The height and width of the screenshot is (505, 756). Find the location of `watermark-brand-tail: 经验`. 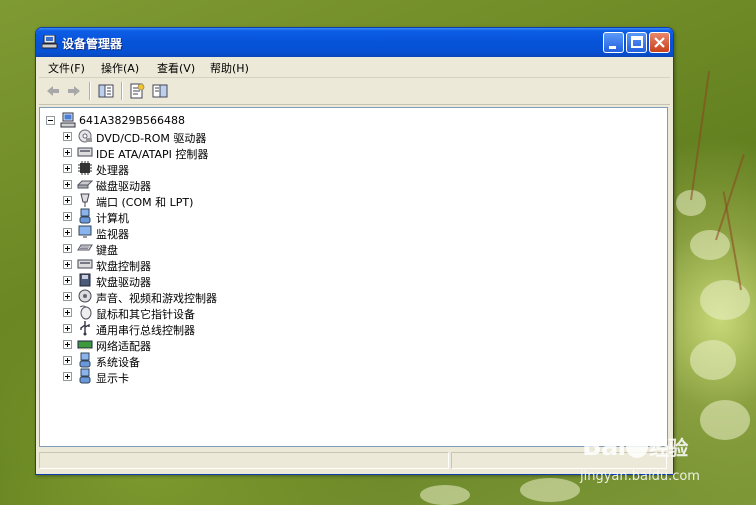

watermark-brand-tail: 经验 is located at coordinates (668, 448).